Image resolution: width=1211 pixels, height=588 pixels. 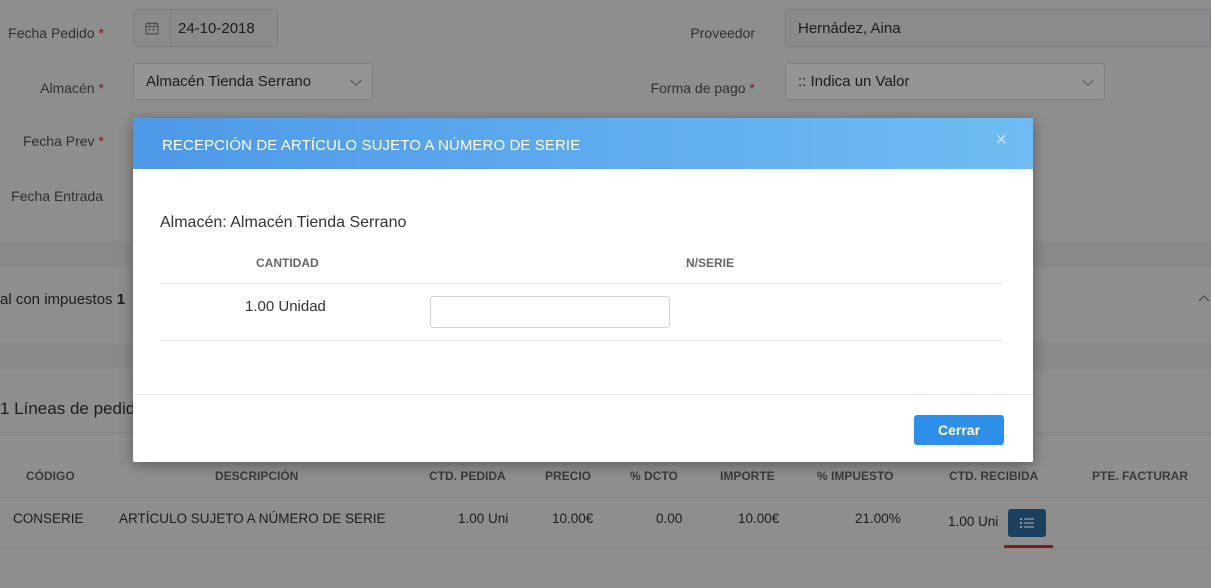 I want to click on modal-footer: Cerrar, so click(x=583, y=428).